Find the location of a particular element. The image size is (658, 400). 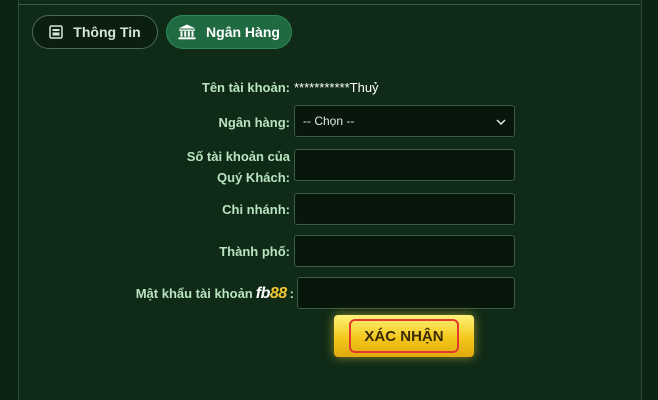

tab-ngan-hang-label: Ngân Hàng is located at coordinates (243, 32).